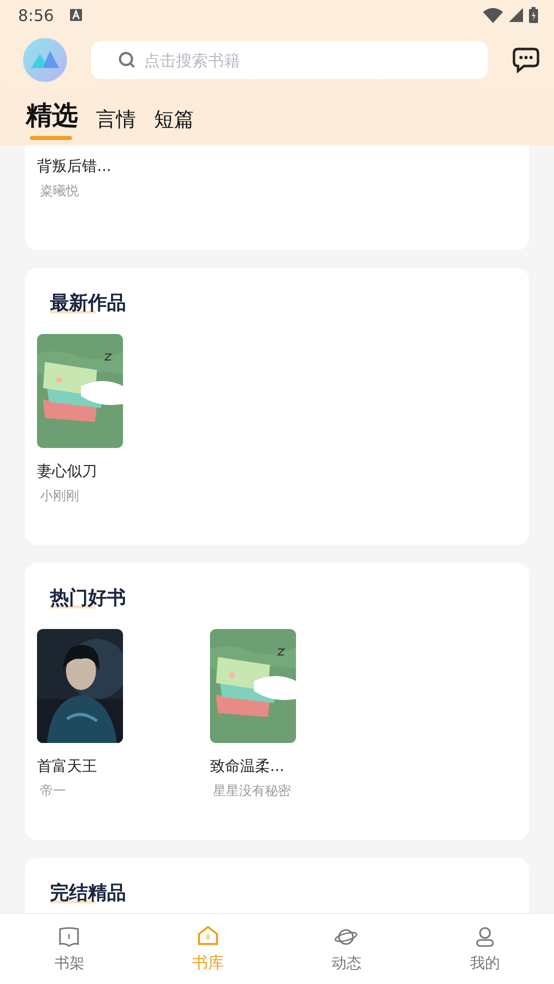 This screenshot has height=984, width=554. I want to click on logo-icon, so click(45, 60).